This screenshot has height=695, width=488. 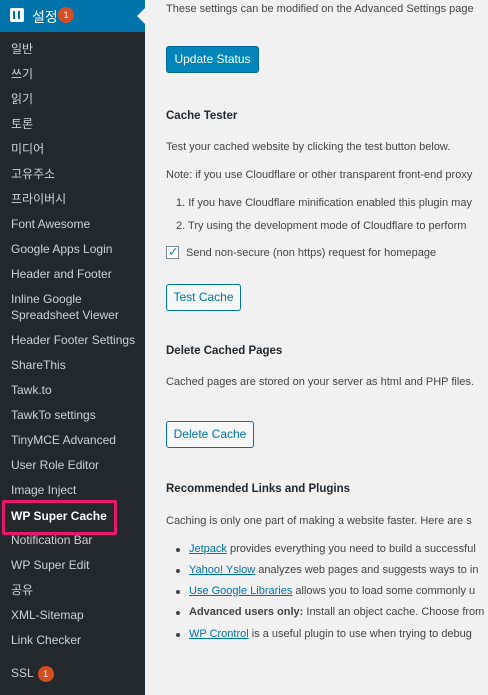 I want to click on sidebar-item-google-apps-login: Google Apps Login, so click(x=61, y=249).